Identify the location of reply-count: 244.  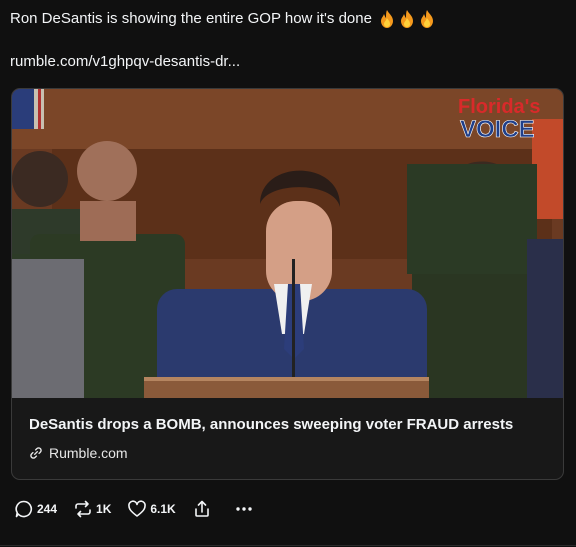
(47, 509).